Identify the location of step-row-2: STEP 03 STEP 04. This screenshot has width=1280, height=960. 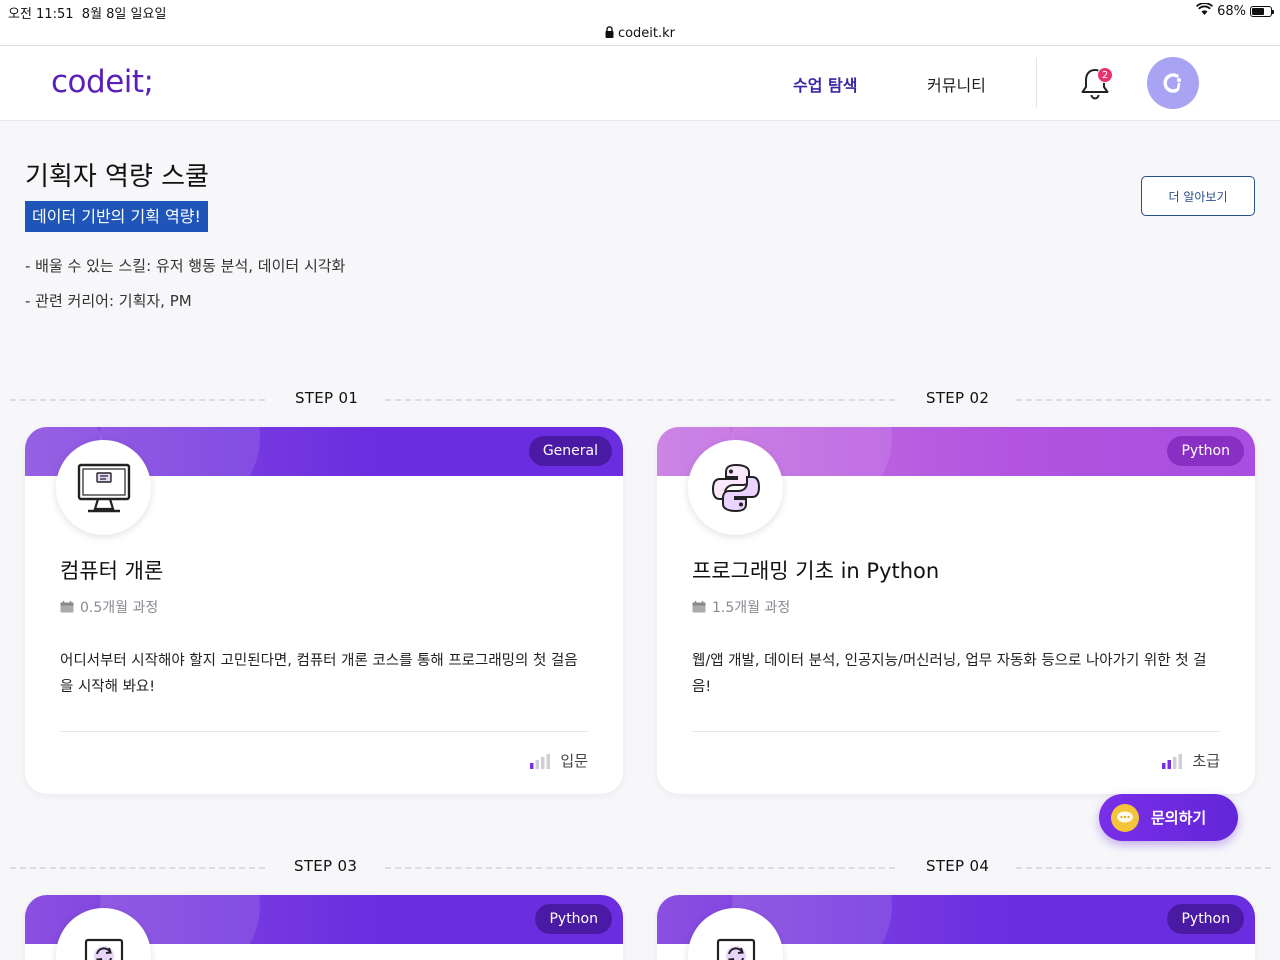
(640, 867).